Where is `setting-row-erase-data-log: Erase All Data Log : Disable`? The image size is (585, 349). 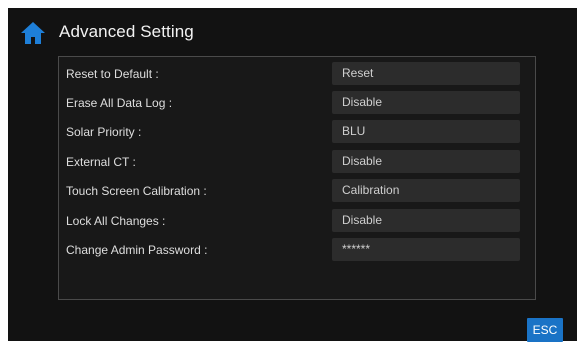 setting-row-erase-data-log: Erase All Data Log : Disable is located at coordinates (297, 103).